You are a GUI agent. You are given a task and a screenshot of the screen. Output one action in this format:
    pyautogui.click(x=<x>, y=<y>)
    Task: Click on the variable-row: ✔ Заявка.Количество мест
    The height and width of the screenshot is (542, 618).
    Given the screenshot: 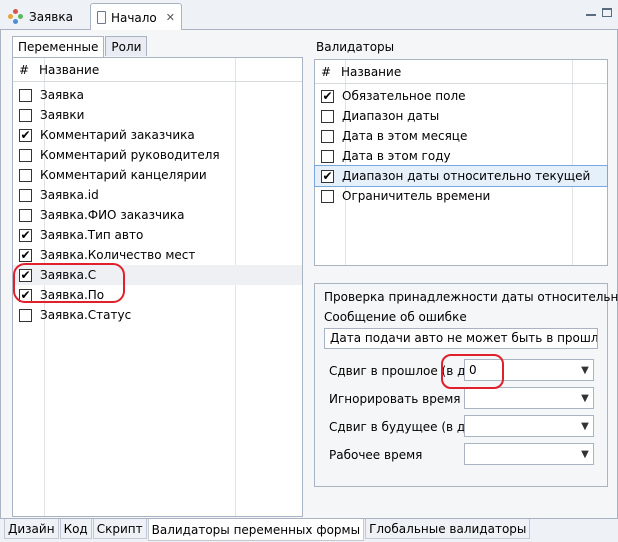 What is the action you would take?
    pyautogui.click(x=157, y=255)
    